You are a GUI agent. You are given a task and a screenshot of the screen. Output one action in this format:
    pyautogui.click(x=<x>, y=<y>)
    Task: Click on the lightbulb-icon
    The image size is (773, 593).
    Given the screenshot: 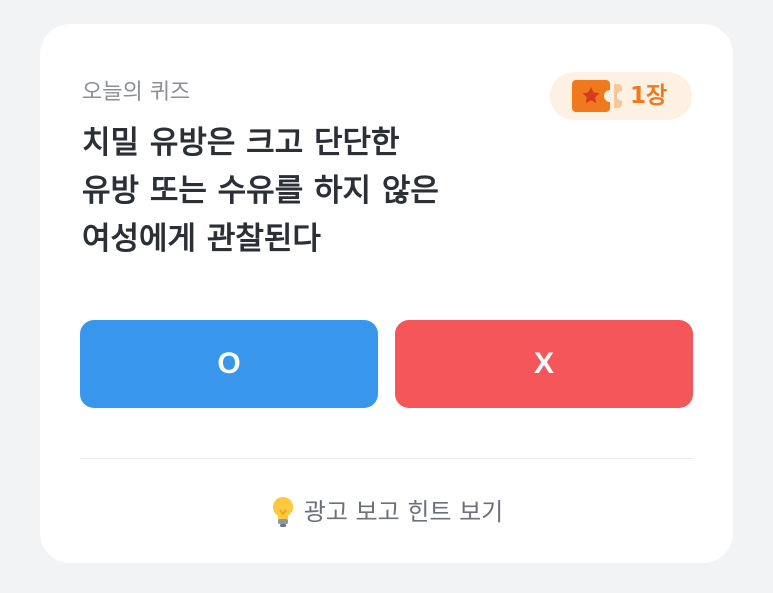 What is the action you would take?
    pyautogui.click(x=282, y=512)
    